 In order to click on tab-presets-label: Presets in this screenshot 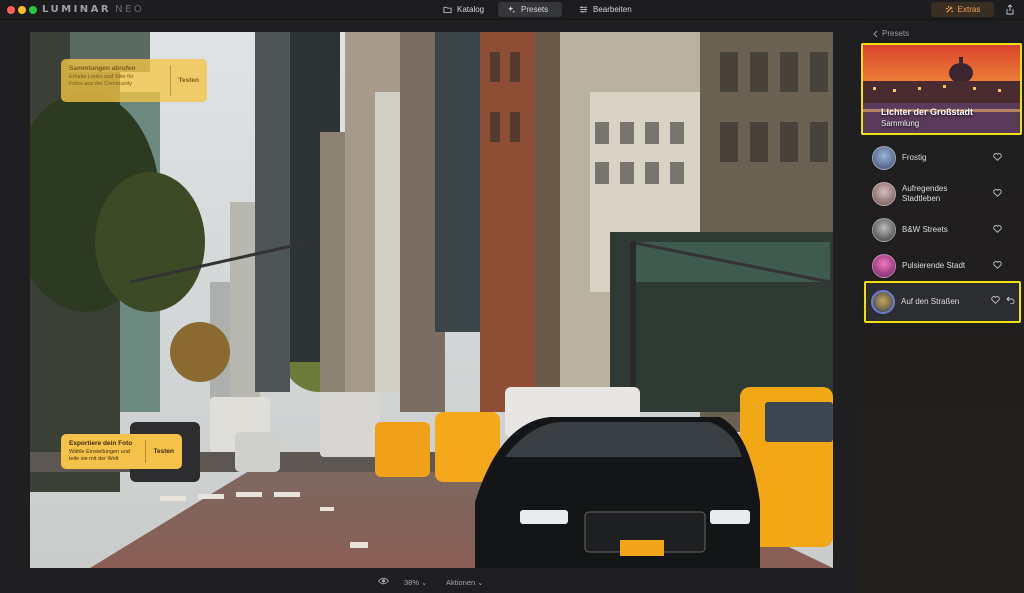, I will do `click(535, 9)`.